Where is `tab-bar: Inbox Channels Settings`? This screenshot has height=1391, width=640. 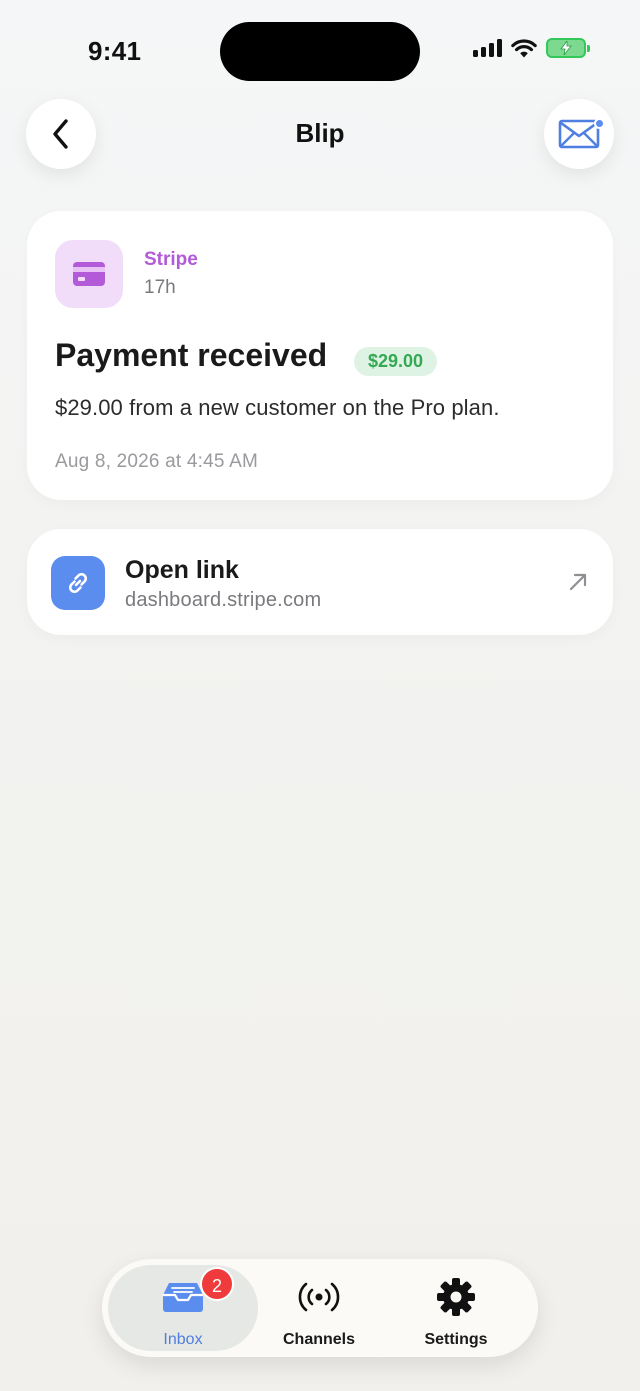 tab-bar: Inbox Channels Settings is located at coordinates (320, 1308).